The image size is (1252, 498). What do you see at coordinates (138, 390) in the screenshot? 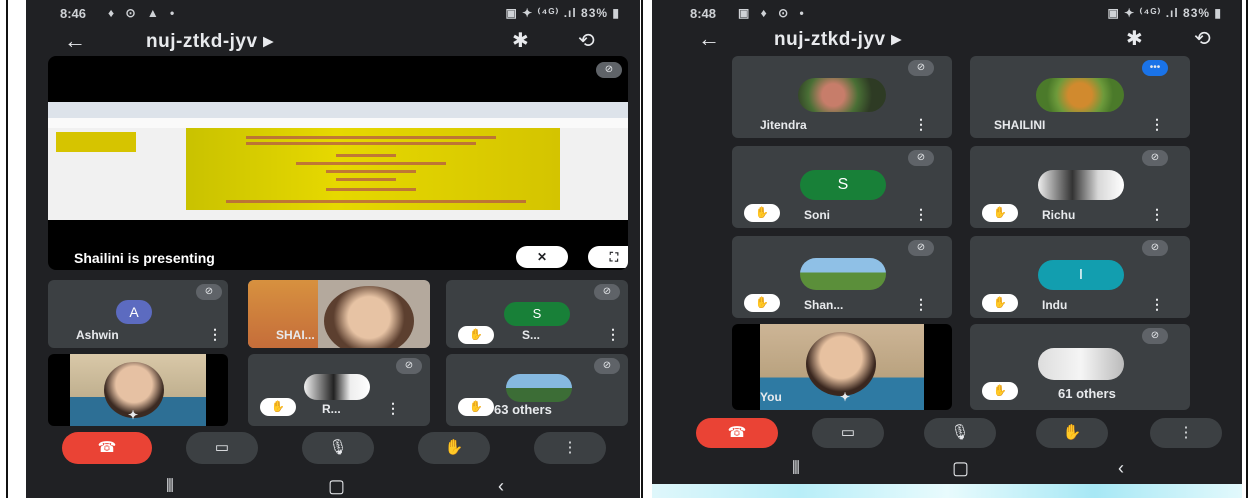
I see `participant-tile-self: ✦` at bounding box center [138, 390].